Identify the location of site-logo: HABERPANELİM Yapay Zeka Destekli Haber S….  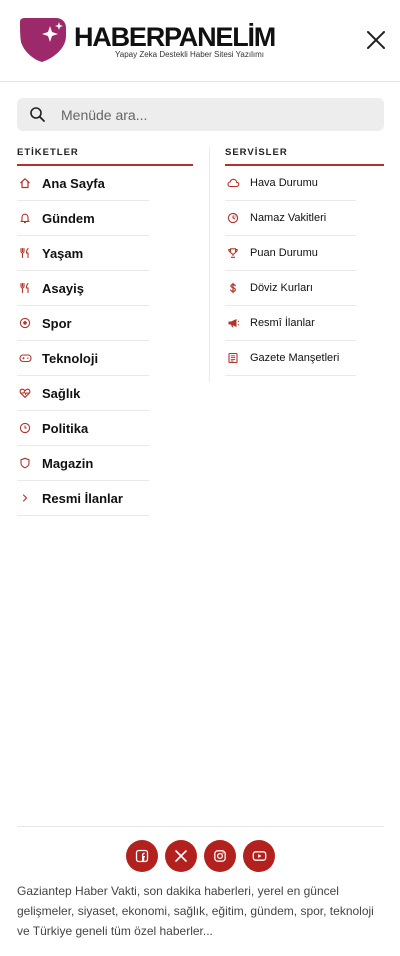
(151, 41).